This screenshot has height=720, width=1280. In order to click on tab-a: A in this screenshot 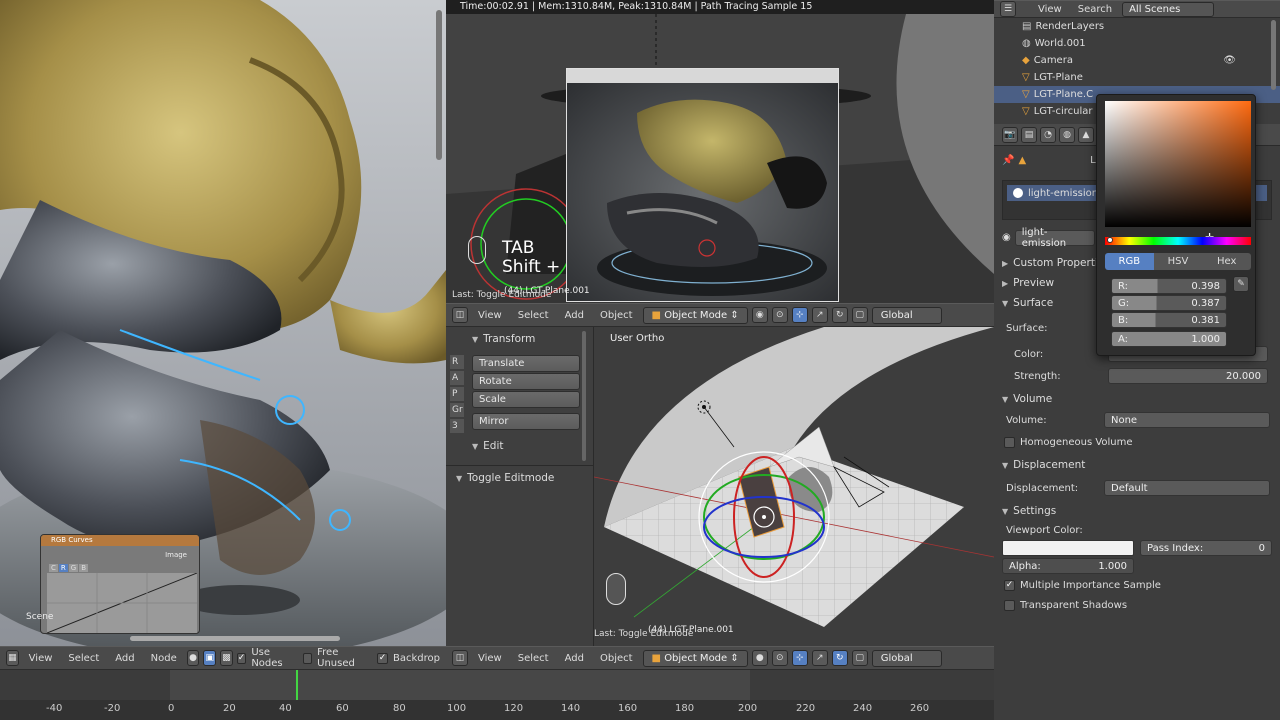, I will do `click(457, 378)`.